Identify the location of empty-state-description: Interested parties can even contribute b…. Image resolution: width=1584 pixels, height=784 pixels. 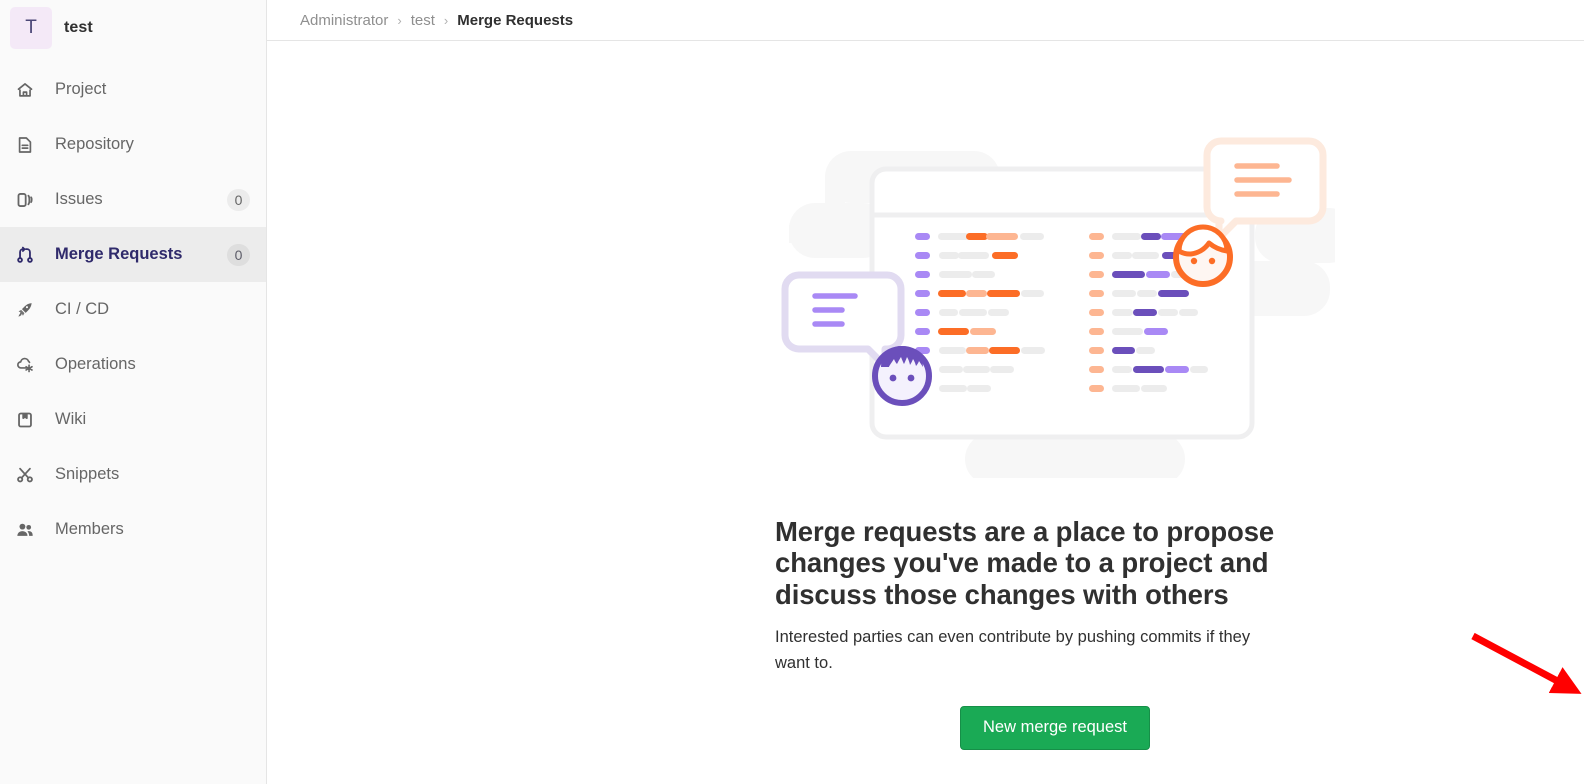
(1013, 650).